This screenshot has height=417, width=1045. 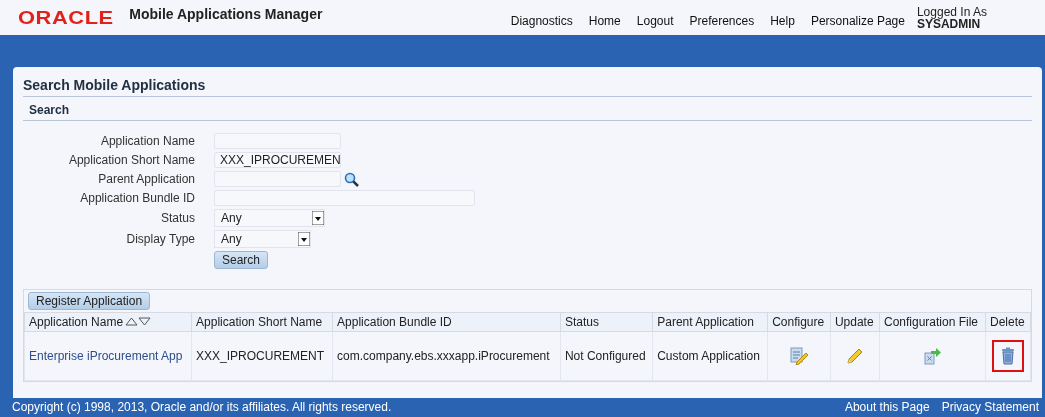 I want to click on header-link: Personalize Page, so click(x=857, y=20).